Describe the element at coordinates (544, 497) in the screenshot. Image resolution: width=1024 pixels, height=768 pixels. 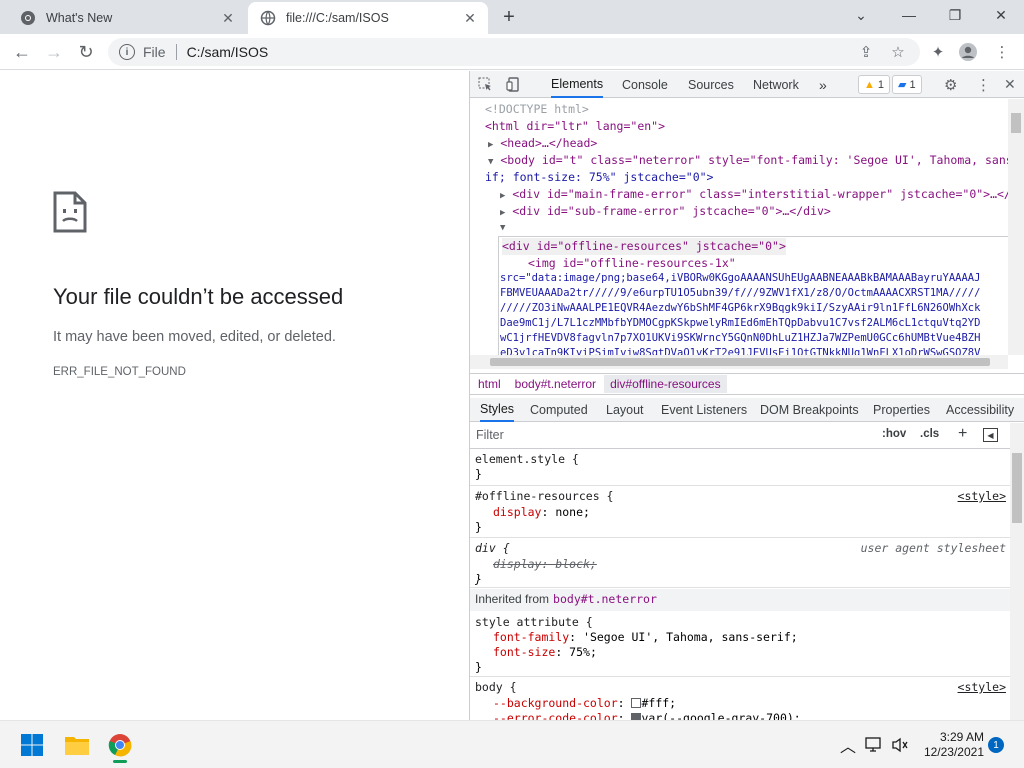
I see `rule-selector: #offline-resources {` at that location.